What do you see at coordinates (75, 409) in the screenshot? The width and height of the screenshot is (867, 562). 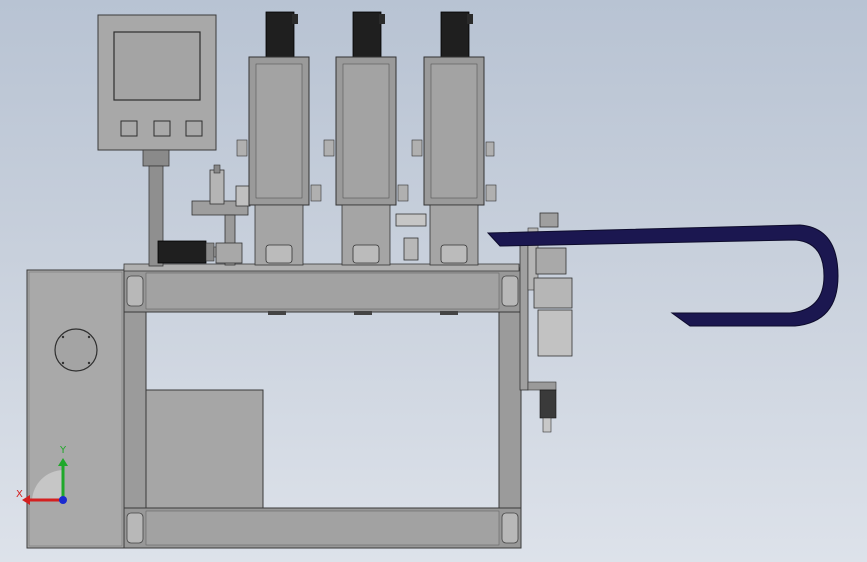 I see `electrical-cabinet` at bounding box center [75, 409].